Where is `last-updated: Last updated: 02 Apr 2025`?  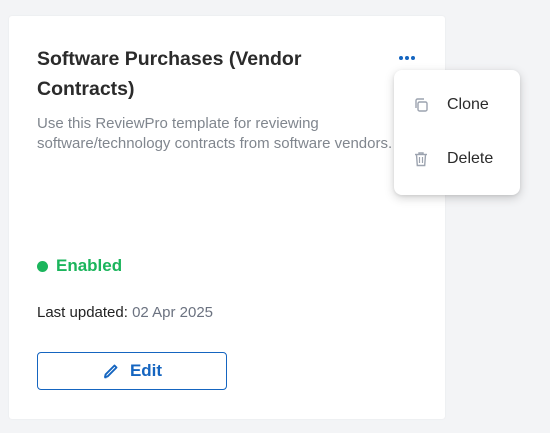 last-updated: Last updated: 02 Apr 2025 is located at coordinates (125, 312).